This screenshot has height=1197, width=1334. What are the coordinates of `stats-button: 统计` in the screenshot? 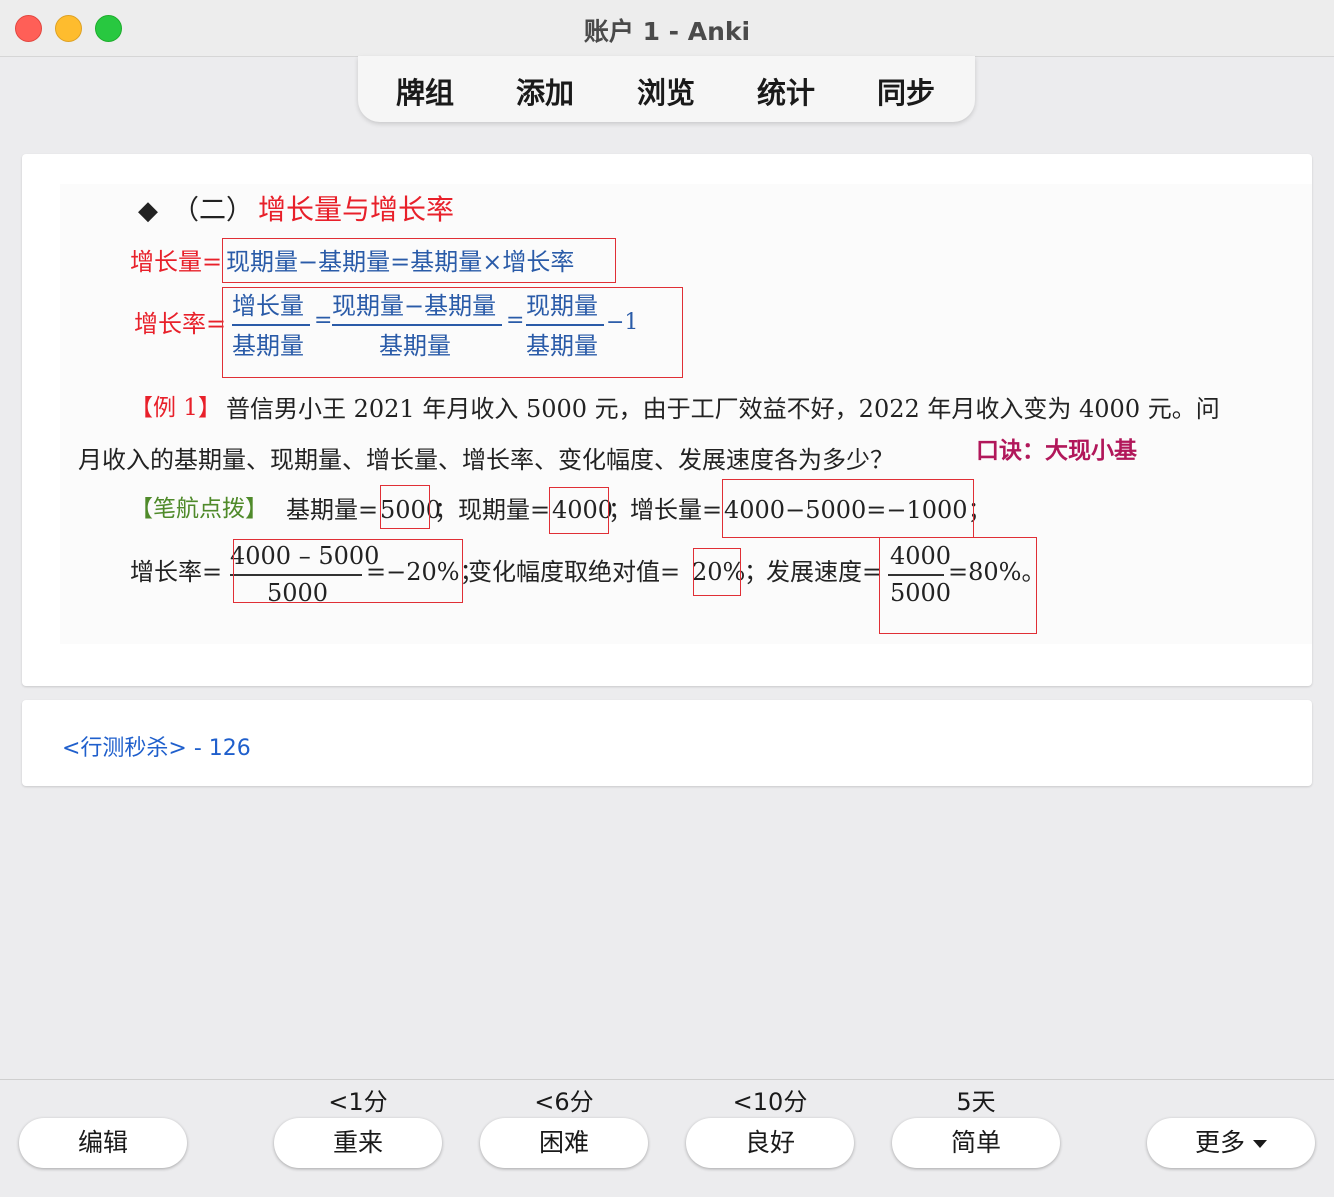 It's located at (786, 91).